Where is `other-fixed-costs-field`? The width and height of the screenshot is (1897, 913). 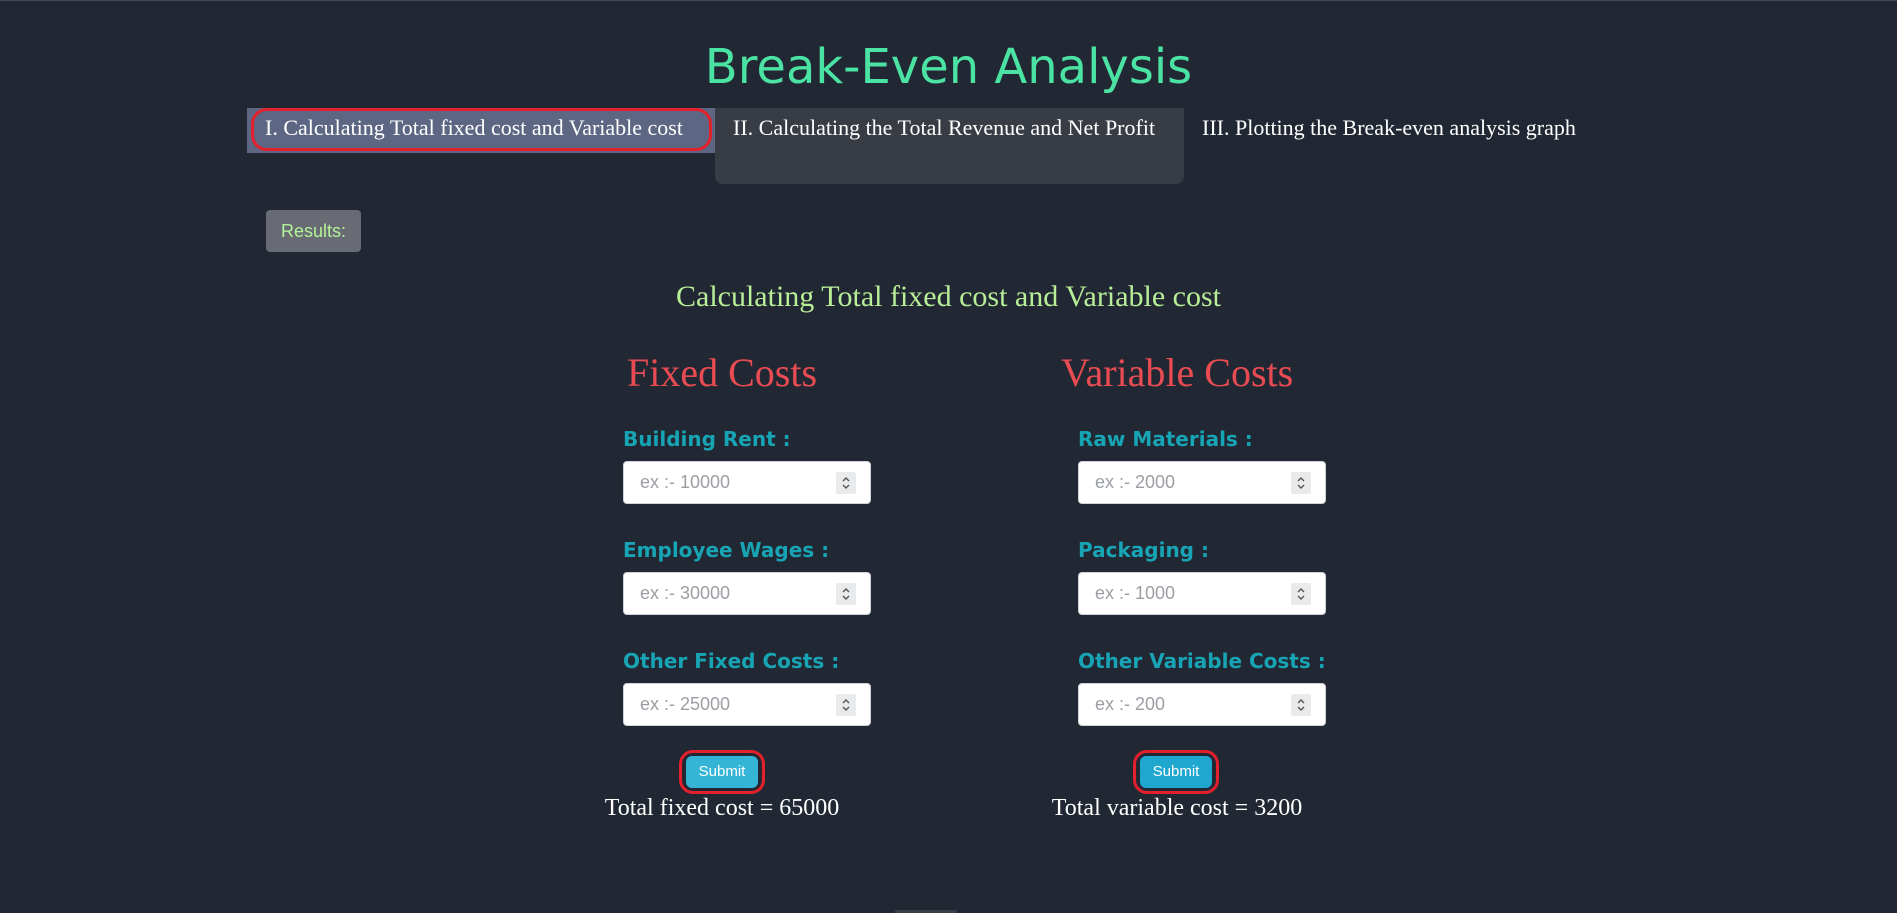 other-fixed-costs-field is located at coordinates (747, 704).